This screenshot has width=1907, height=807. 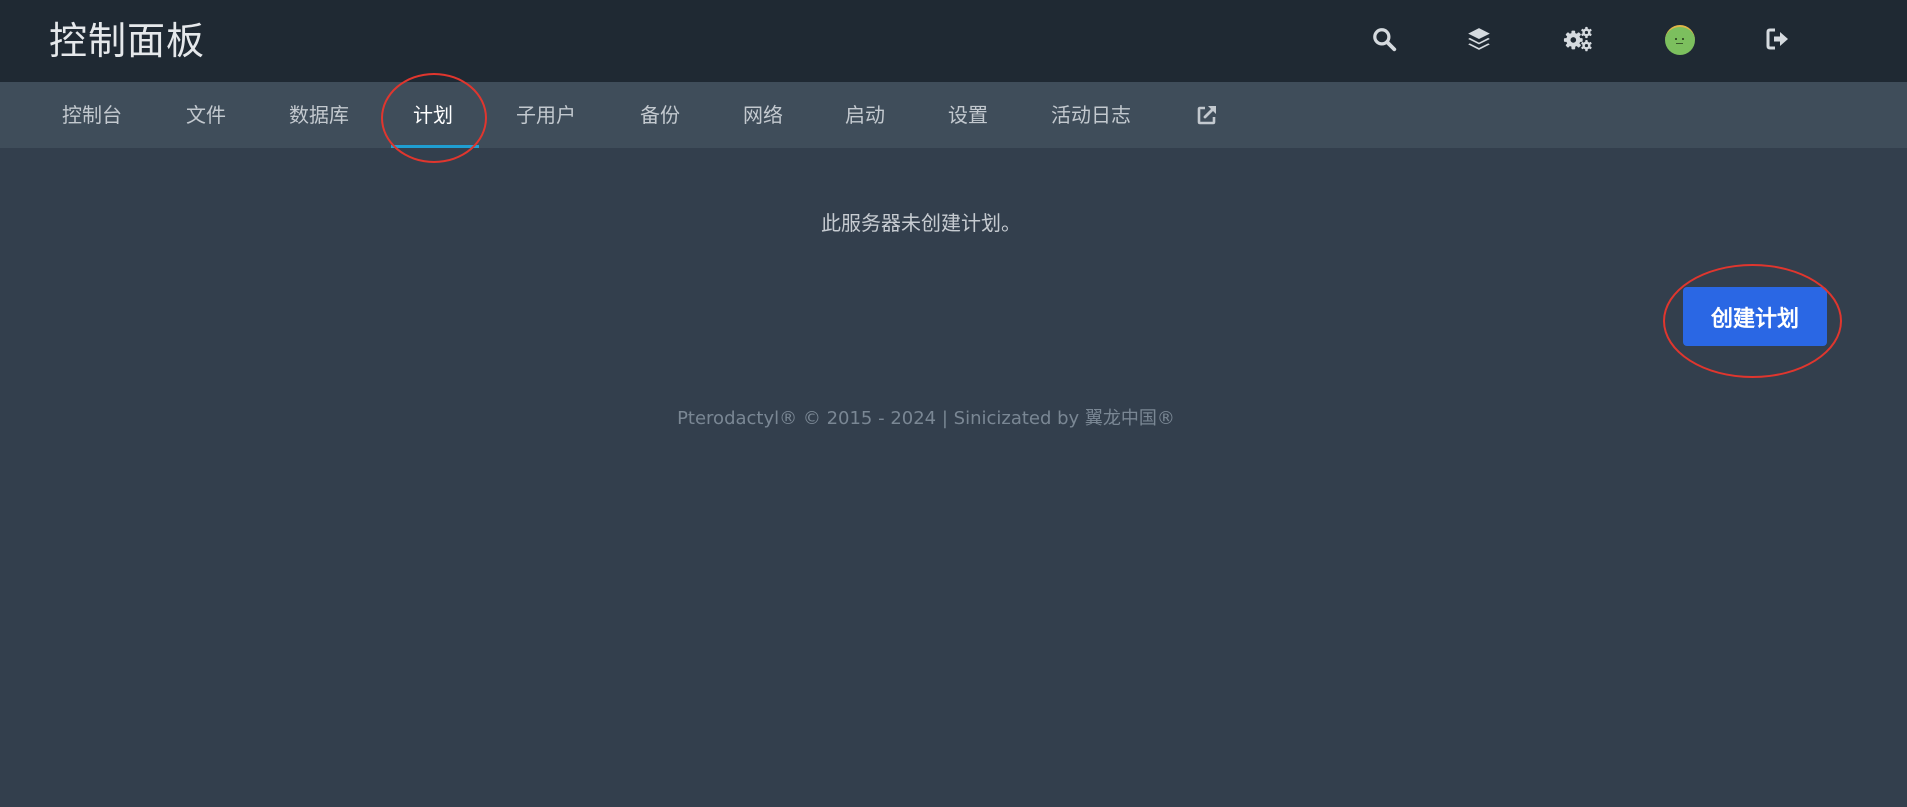 I want to click on external-link-icon, so click(x=1207, y=116).